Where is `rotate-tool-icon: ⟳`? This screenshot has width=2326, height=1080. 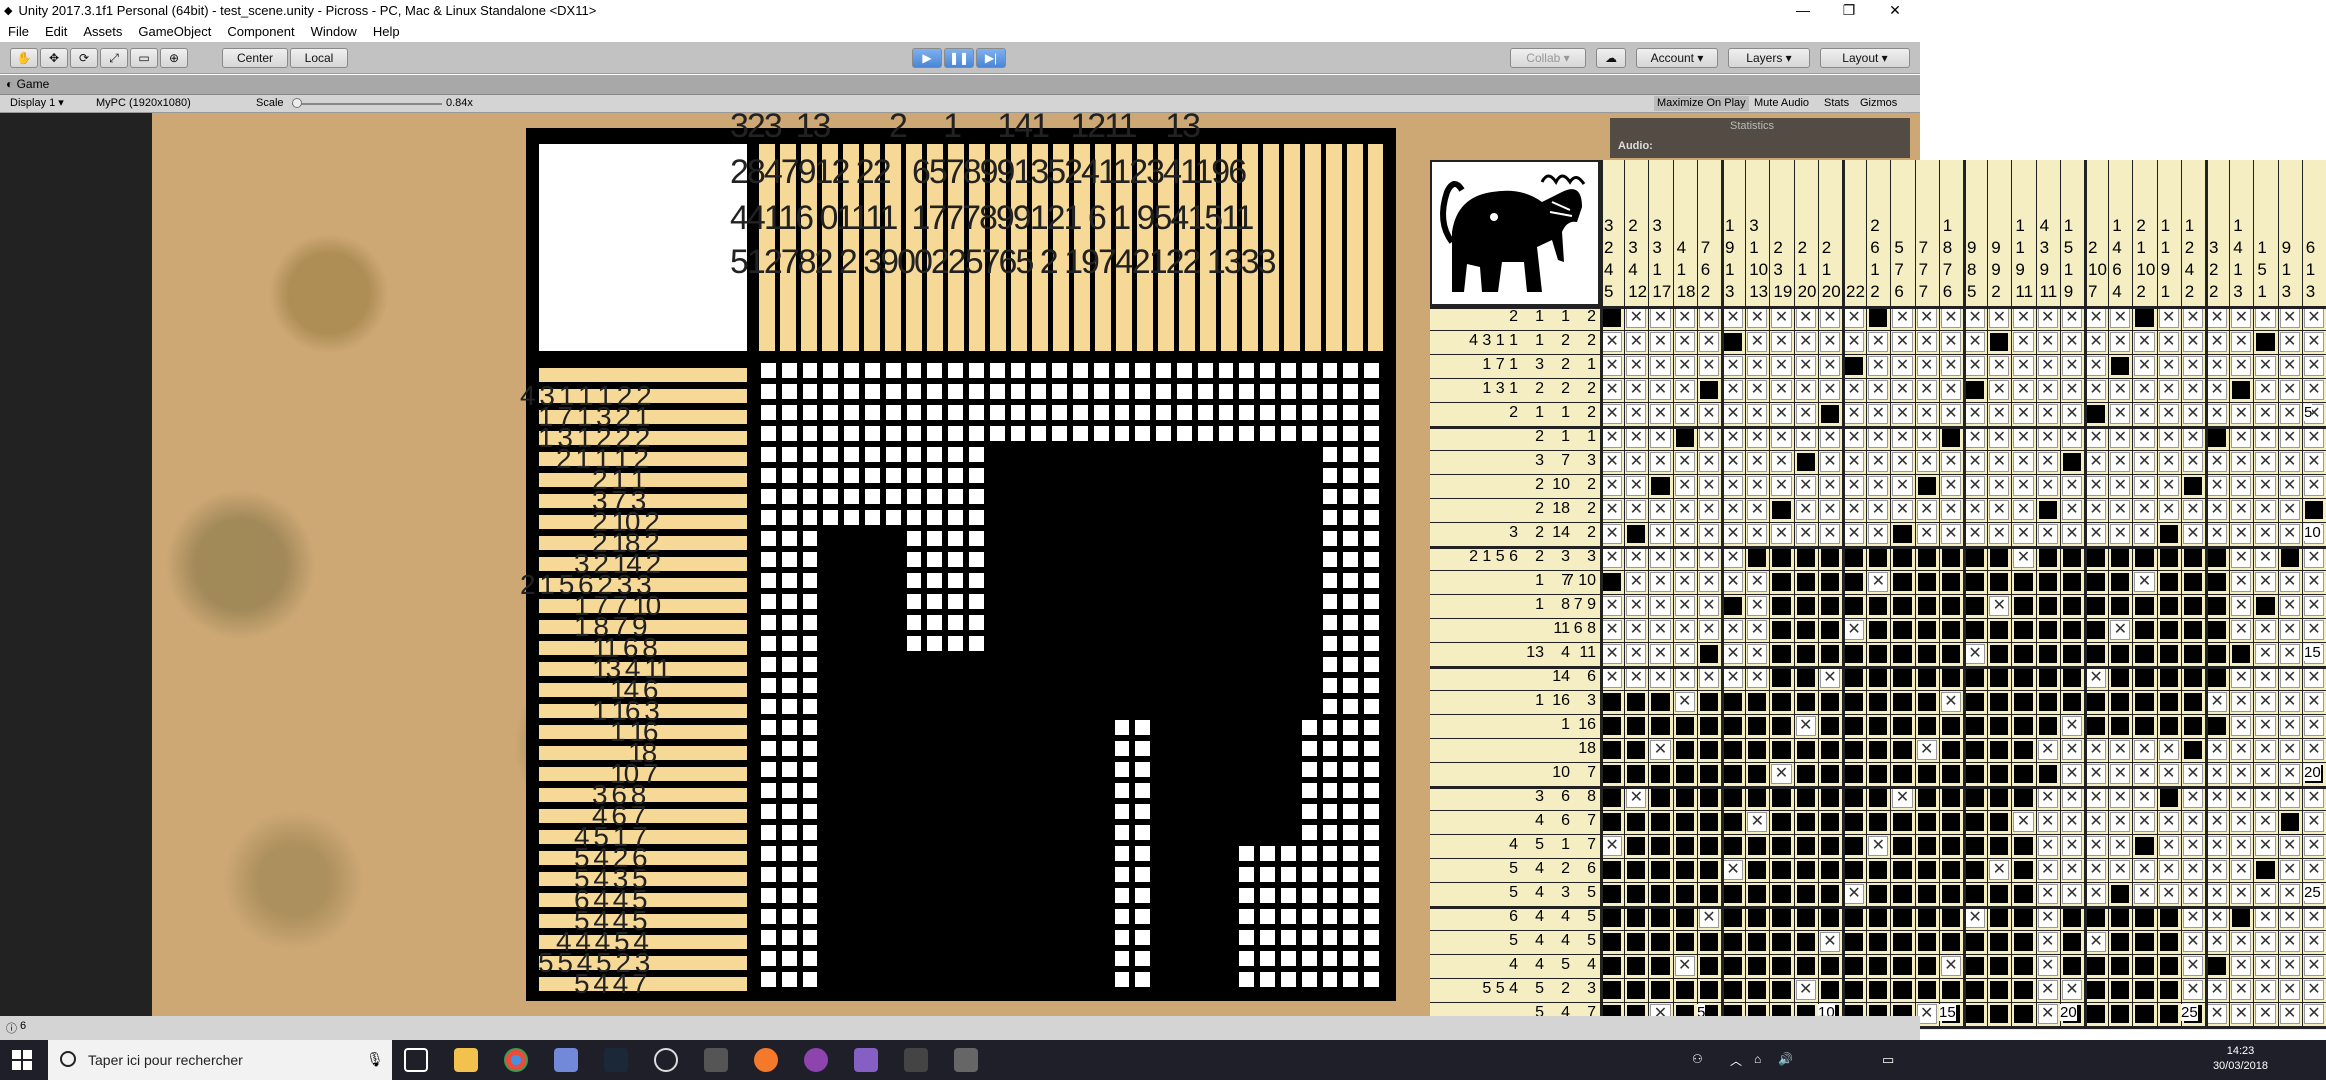
rotate-tool-icon: ⟳ is located at coordinates (84, 58).